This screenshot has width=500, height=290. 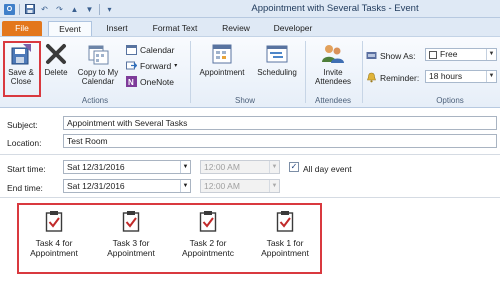 I want to click on attachment-task-2: Task 2 for Appointmentc, so click(x=208, y=234).